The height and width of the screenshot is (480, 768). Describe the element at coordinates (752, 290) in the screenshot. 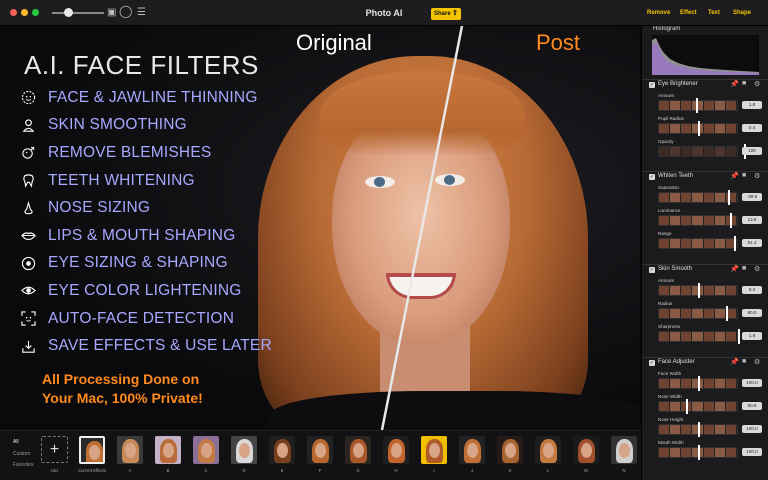

I see `param-value-field: 0.3` at that location.